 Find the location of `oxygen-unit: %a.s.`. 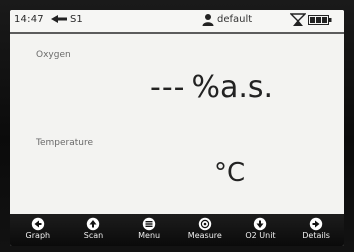

oxygen-unit: %a.s. is located at coordinates (232, 87).